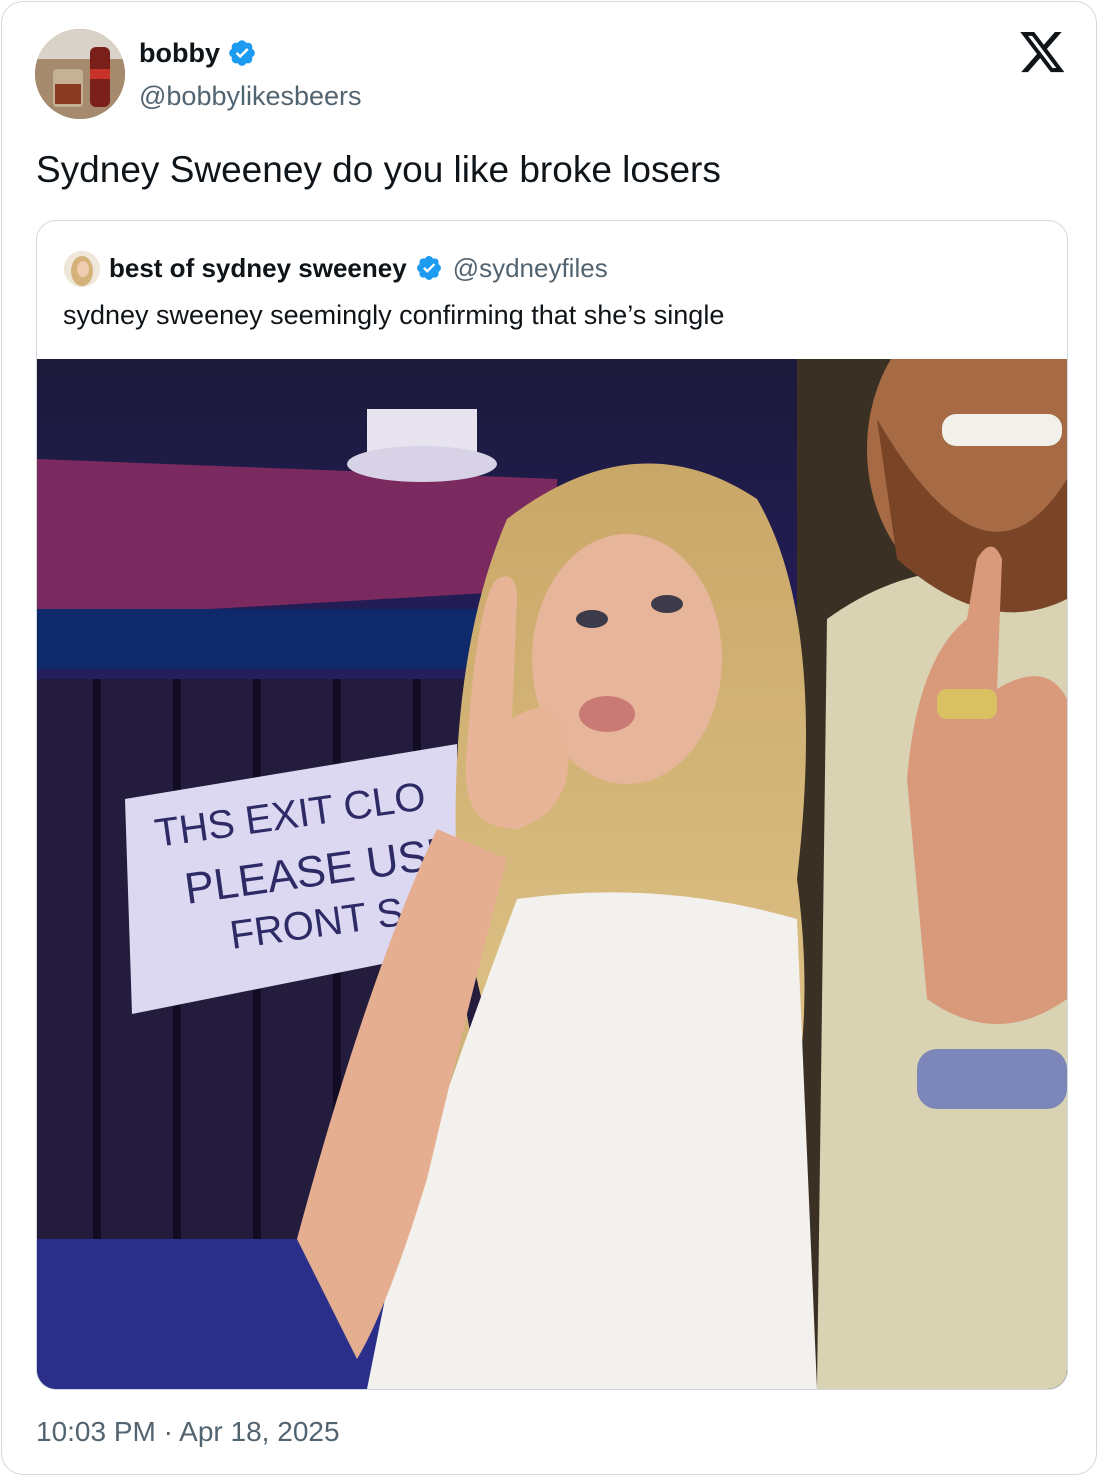 The height and width of the screenshot is (1478, 1100). What do you see at coordinates (258, 268) in the screenshot?
I see `quoted-author-display-name: best of sydney sweeney` at bounding box center [258, 268].